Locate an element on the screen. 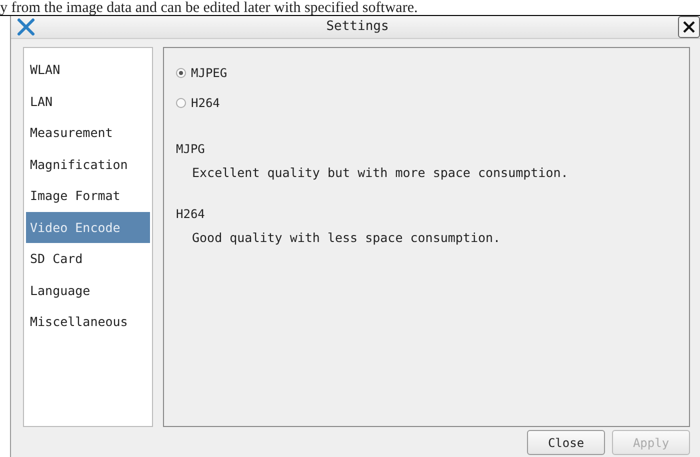 The width and height of the screenshot is (700, 457). sidebar-item: Miscellaneous is located at coordinates (88, 322).